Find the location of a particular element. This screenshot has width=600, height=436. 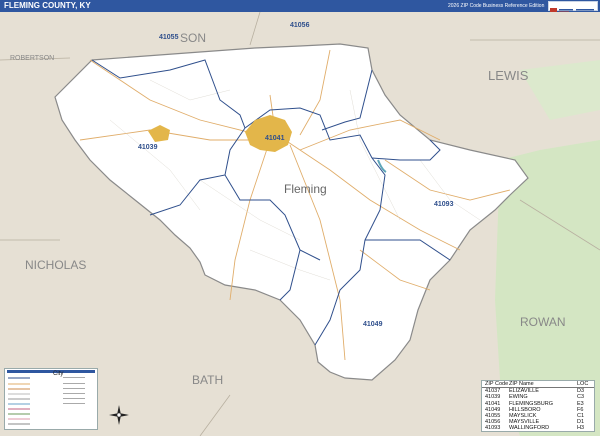

neighbor-lewis-label: LEWIS is located at coordinates (508, 75).